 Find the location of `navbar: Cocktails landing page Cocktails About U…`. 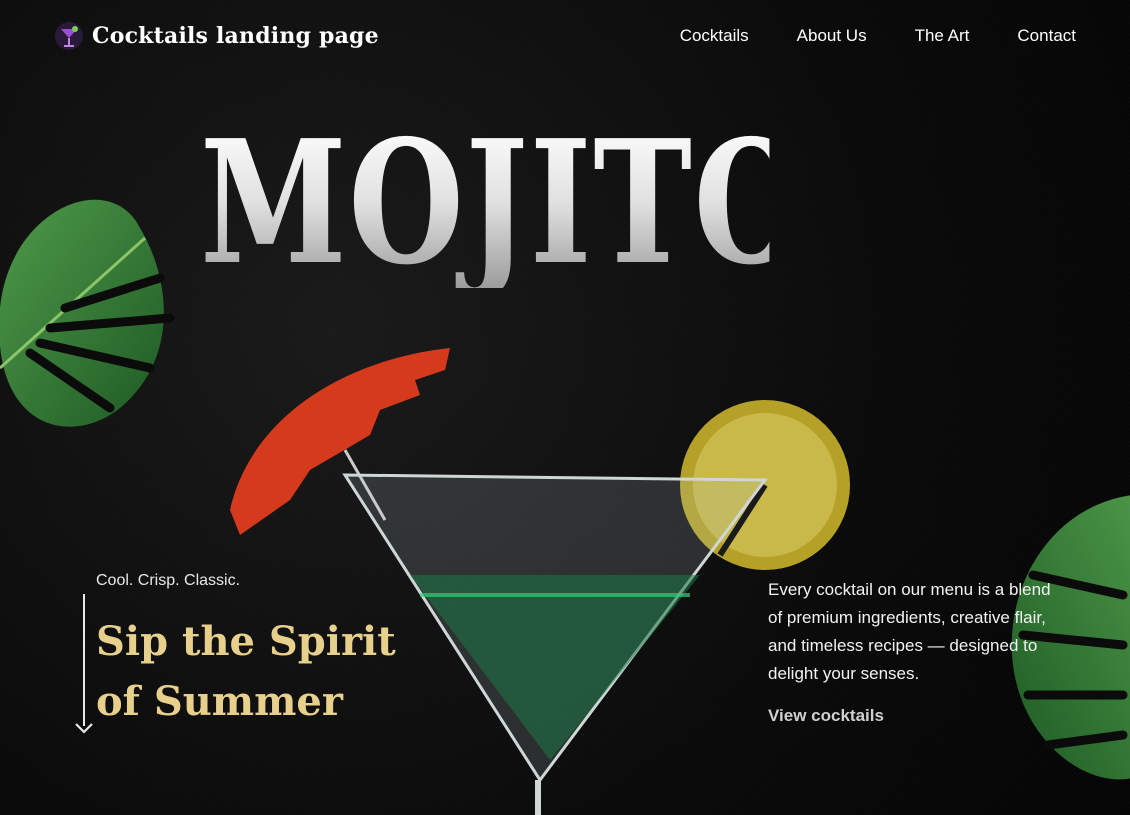

navbar: Cocktails landing page Cocktails About U… is located at coordinates (565, 36).